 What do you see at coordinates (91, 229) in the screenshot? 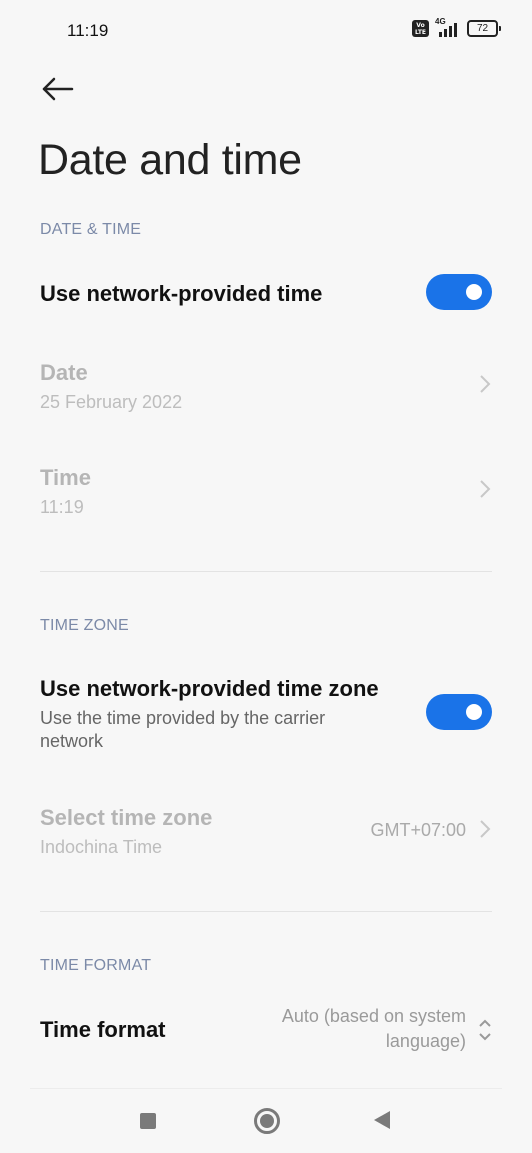
I see `section-header-date-time: DATE & TIME` at bounding box center [91, 229].